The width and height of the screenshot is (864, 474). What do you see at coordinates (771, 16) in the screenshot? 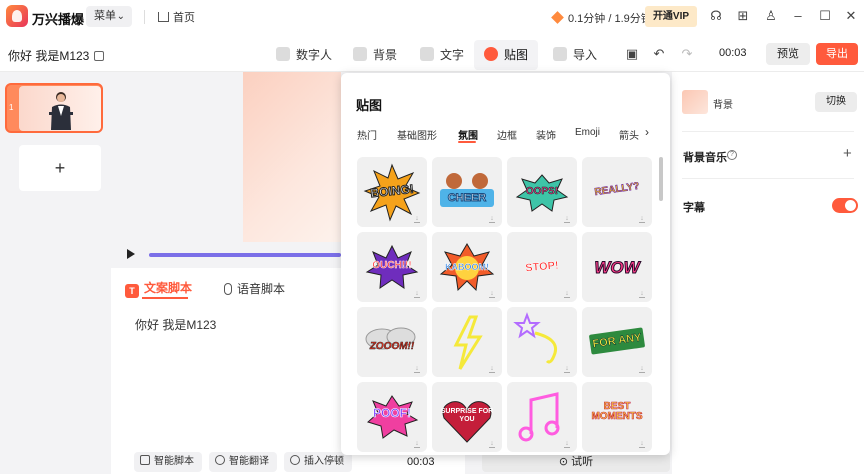
I see `user-icon: ♙` at bounding box center [771, 16].